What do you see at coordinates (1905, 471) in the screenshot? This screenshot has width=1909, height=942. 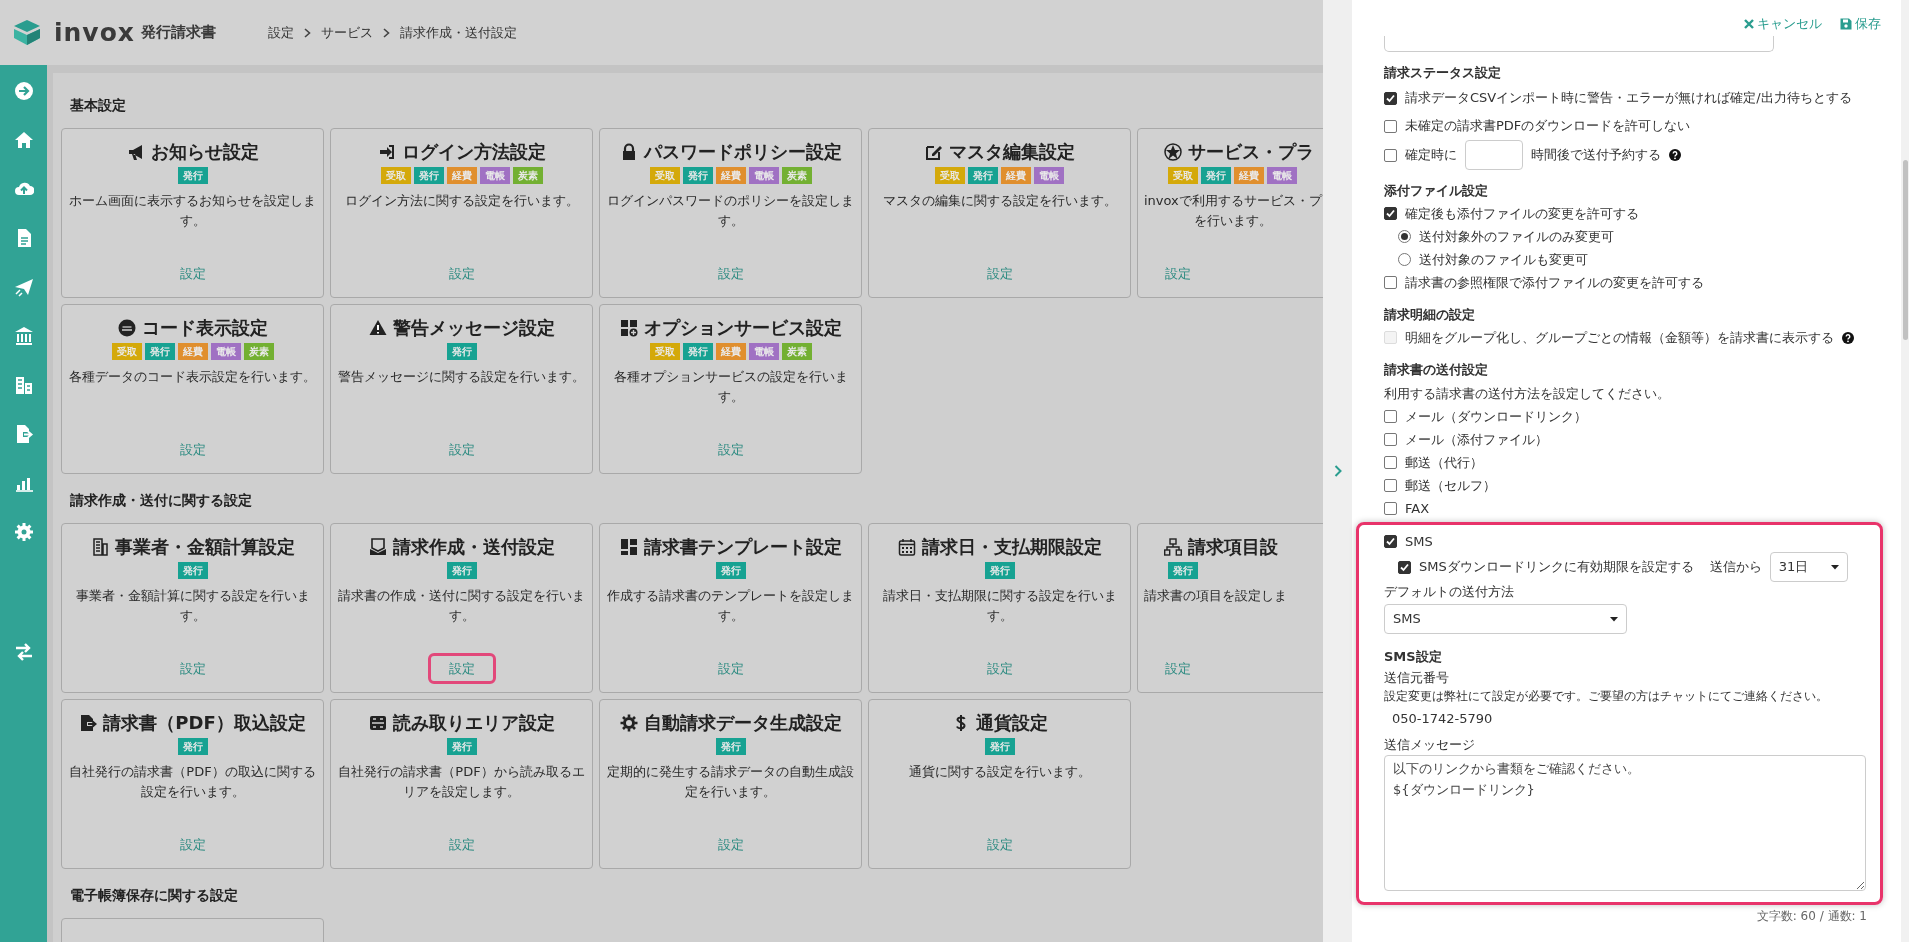 I see `scrollbar` at bounding box center [1905, 471].